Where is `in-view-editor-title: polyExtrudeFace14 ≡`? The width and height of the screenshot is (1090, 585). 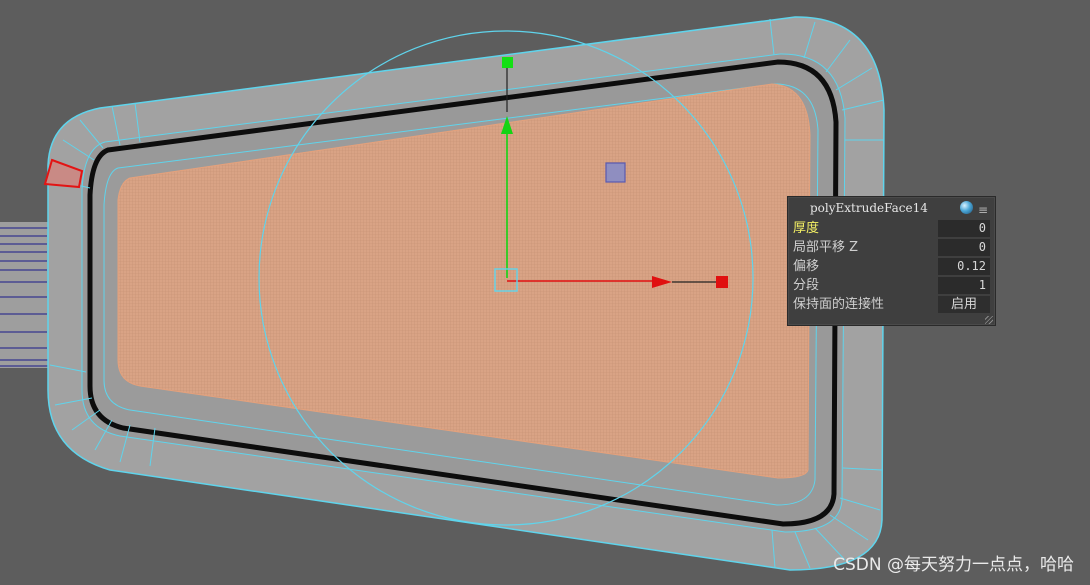 in-view-editor-title: polyExtrudeFace14 ≡ is located at coordinates (891, 208).